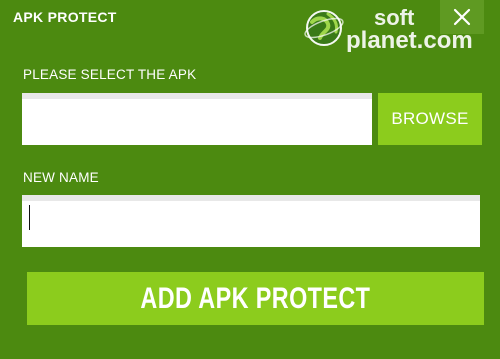 Image resolution: width=500 pixels, height=359 pixels. I want to click on add-apk-protect-button: ADD APK PROTECT, so click(255, 298).